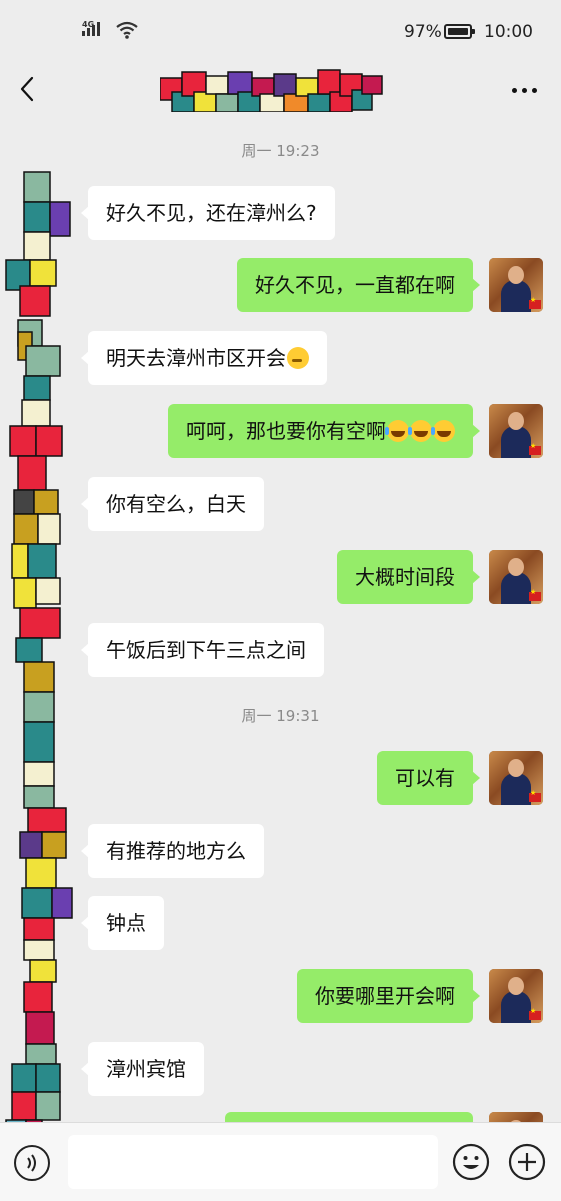 The image size is (561, 1201). What do you see at coordinates (508, 32) in the screenshot?
I see `status-time: 10:00` at bounding box center [508, 32].